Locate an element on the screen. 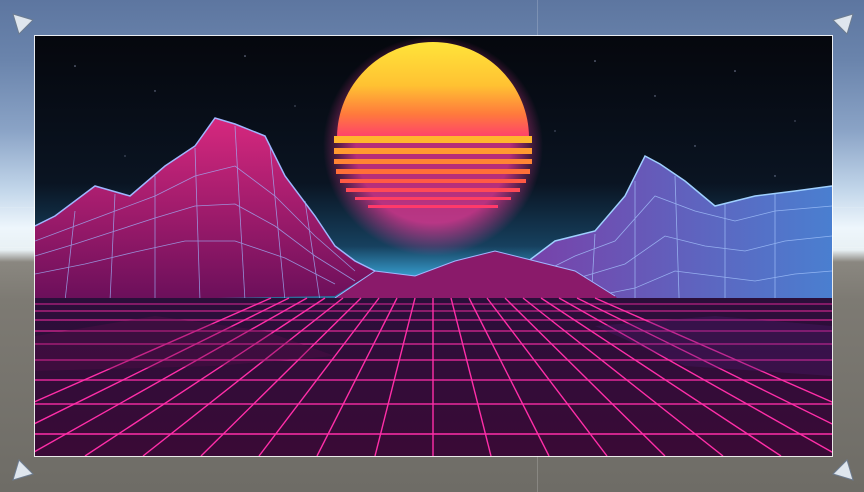 This screenshot has height=492, width=864. resize-handle-bottom-left is located at coordinates (23, 470).